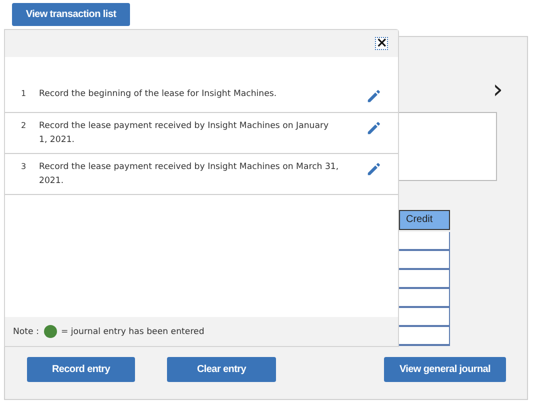  I want to click on record-entry-button: Record entry, so click(81, 369).